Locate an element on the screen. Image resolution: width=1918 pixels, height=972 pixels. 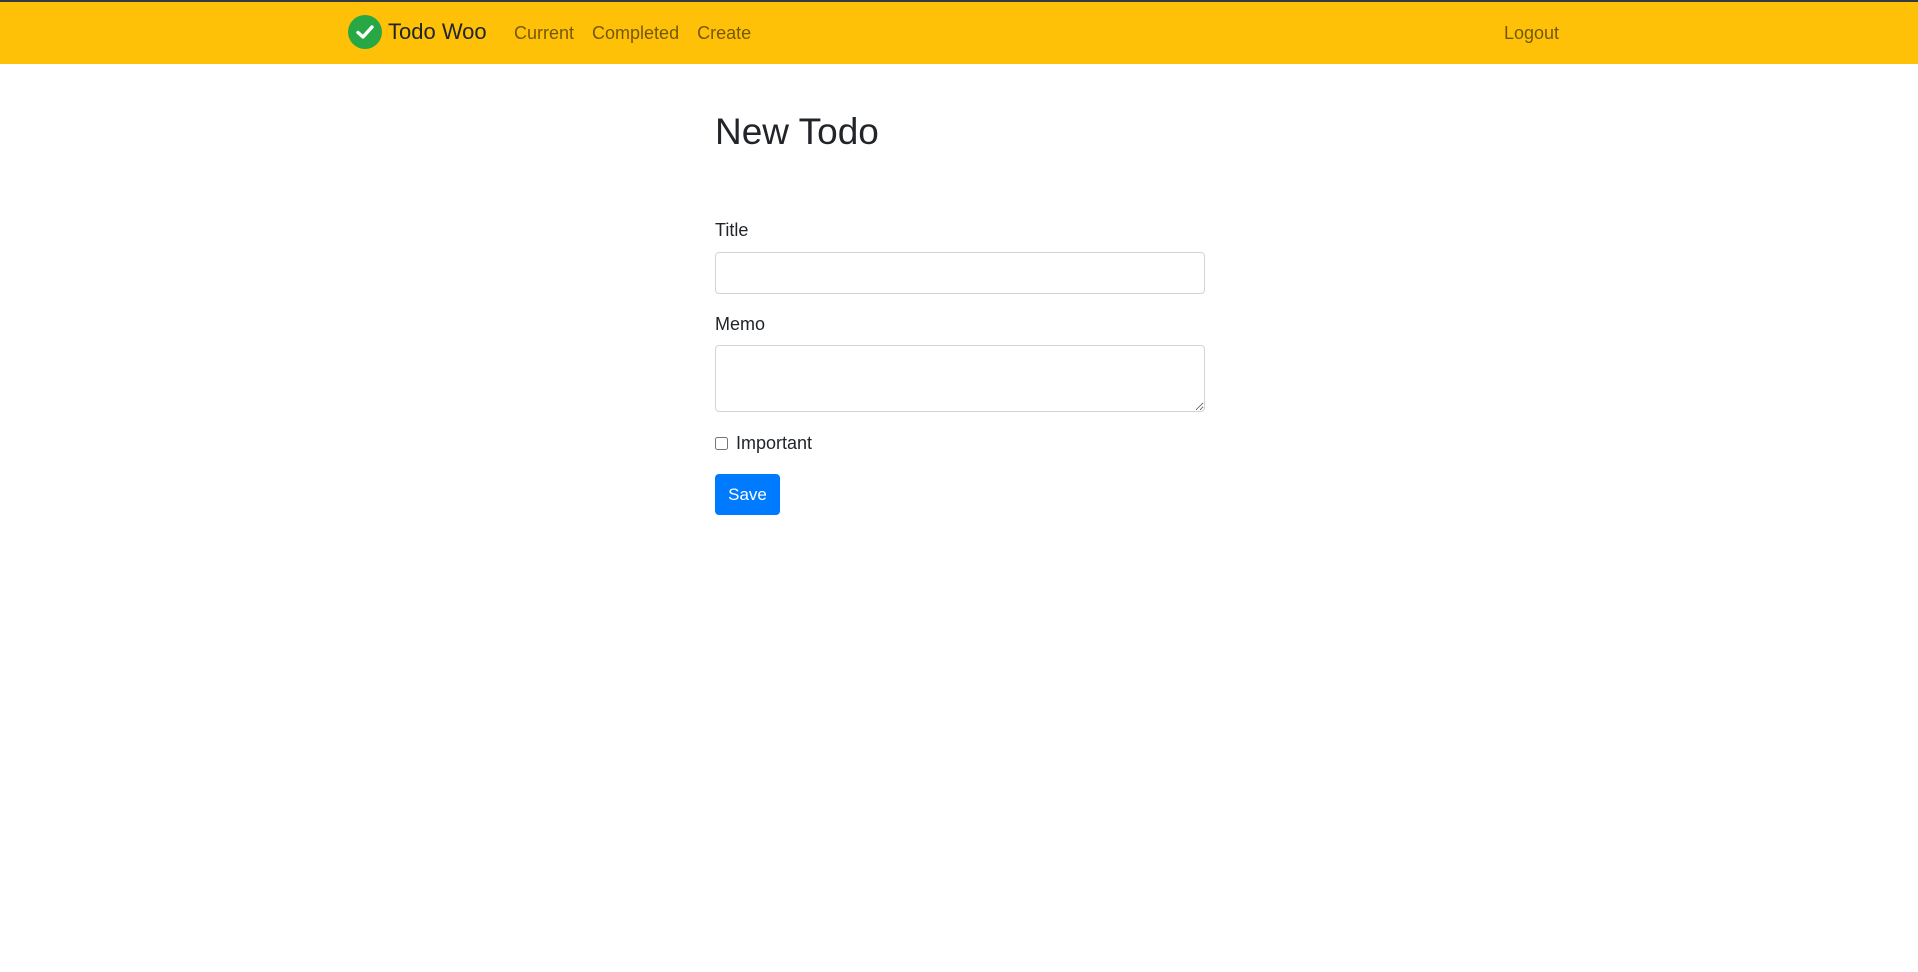
navbar: Todo Woo Current Completed Create Logout is located at coordinates (959, 32).